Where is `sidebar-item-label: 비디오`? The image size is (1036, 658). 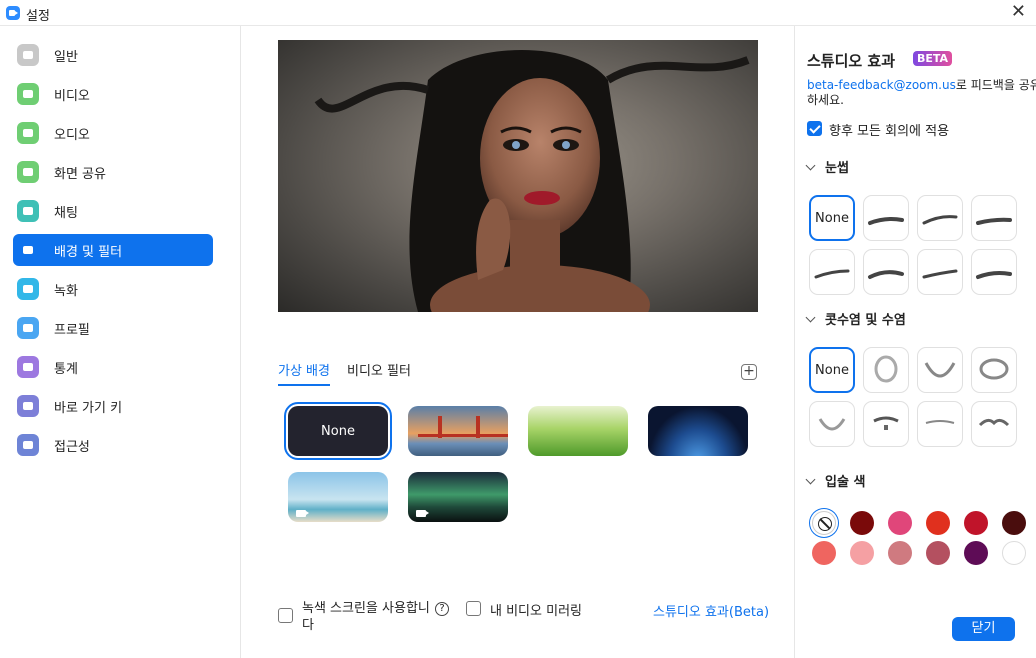
sidebar-item-label: 비디오 is located at coordinates (72, 96).